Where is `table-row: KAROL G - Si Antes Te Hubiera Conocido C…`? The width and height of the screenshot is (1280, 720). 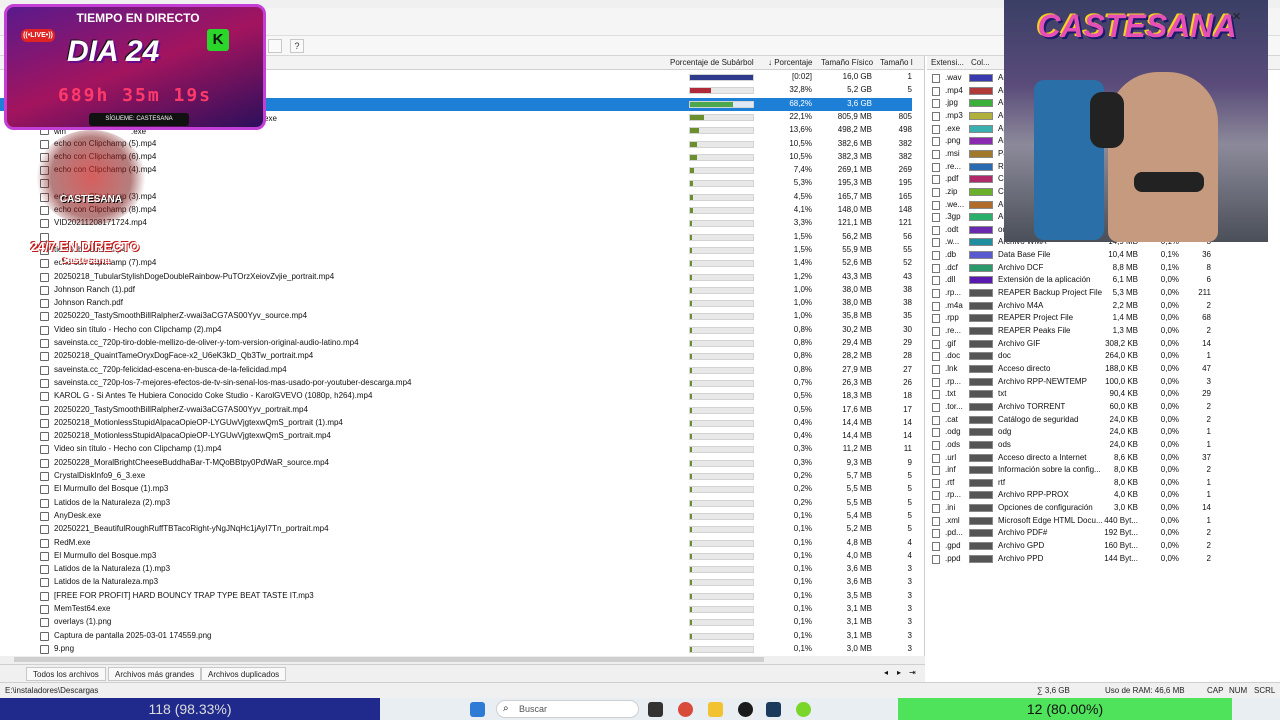
table-row: KAROL G - Si Antes Te Hubiera Conocido C… is located at coordinates (456, 396).